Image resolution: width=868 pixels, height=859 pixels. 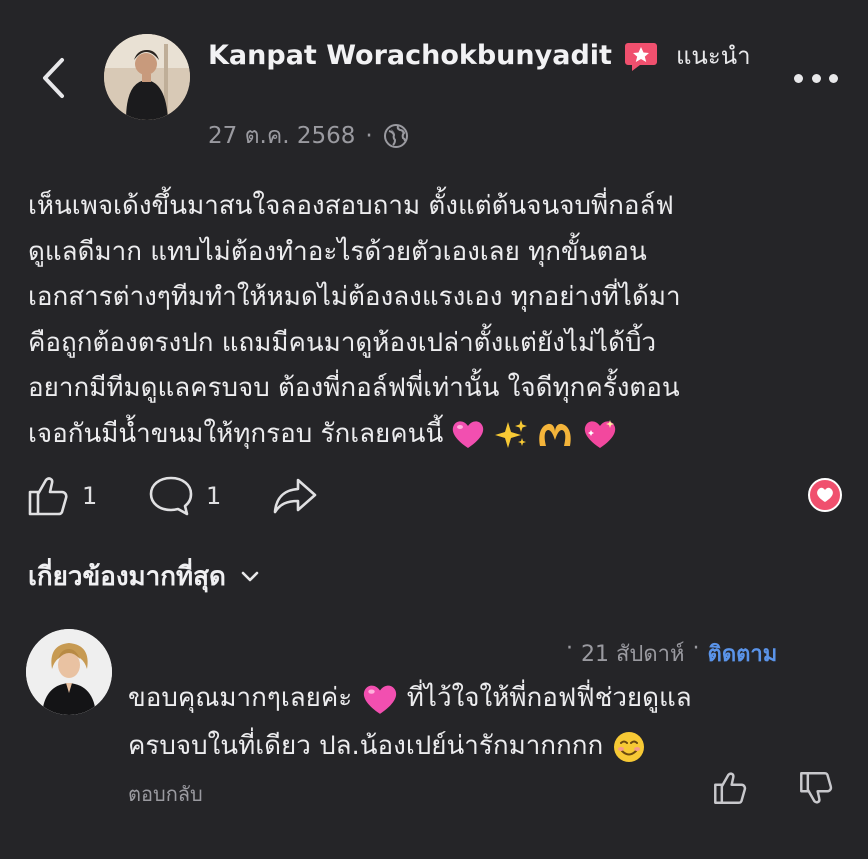 I want to click on heart-icon, so click(x=825, y=494).